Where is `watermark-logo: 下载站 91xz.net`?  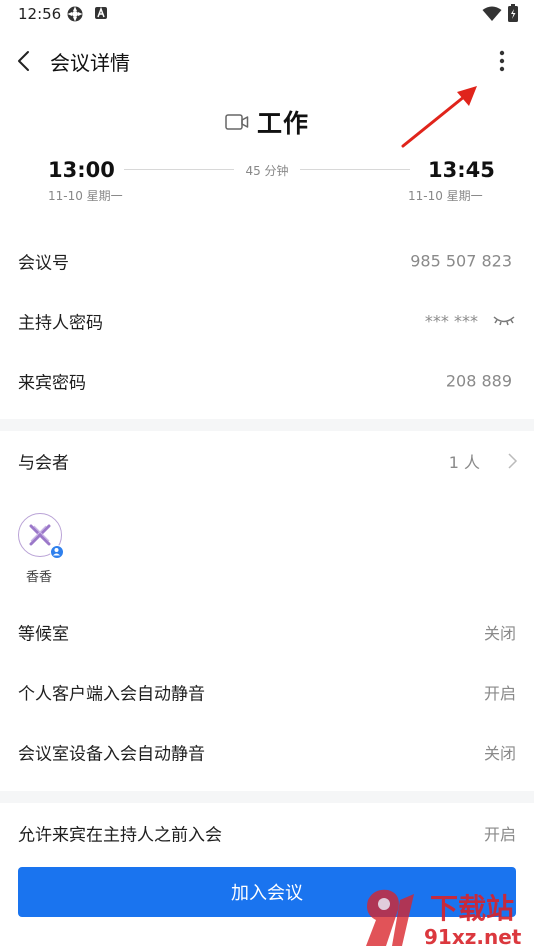
watermark-logo: 下载站 91xz.net is located at coordinates (444, 919).